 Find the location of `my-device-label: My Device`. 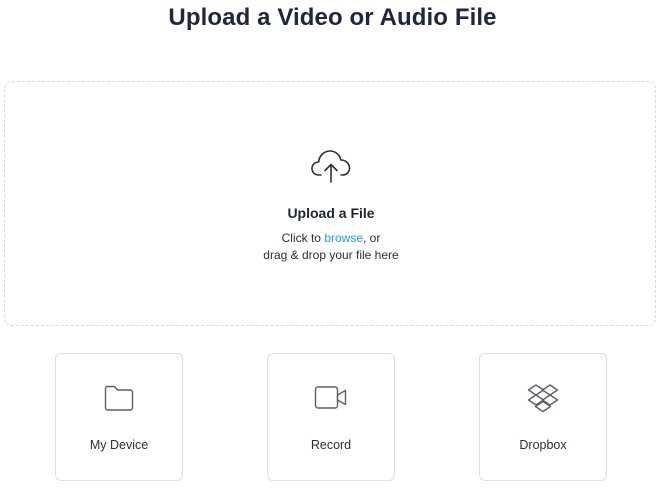

my-device-label: My Device is located at coordinates (119, 445).